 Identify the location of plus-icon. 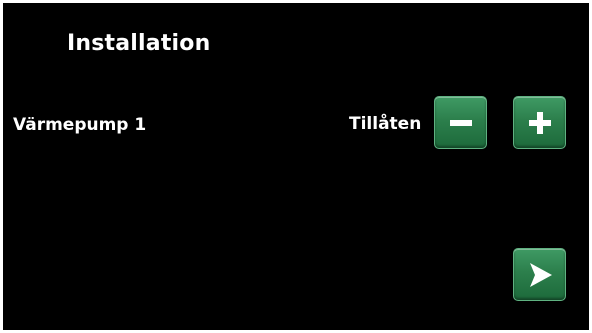
(539, 122).